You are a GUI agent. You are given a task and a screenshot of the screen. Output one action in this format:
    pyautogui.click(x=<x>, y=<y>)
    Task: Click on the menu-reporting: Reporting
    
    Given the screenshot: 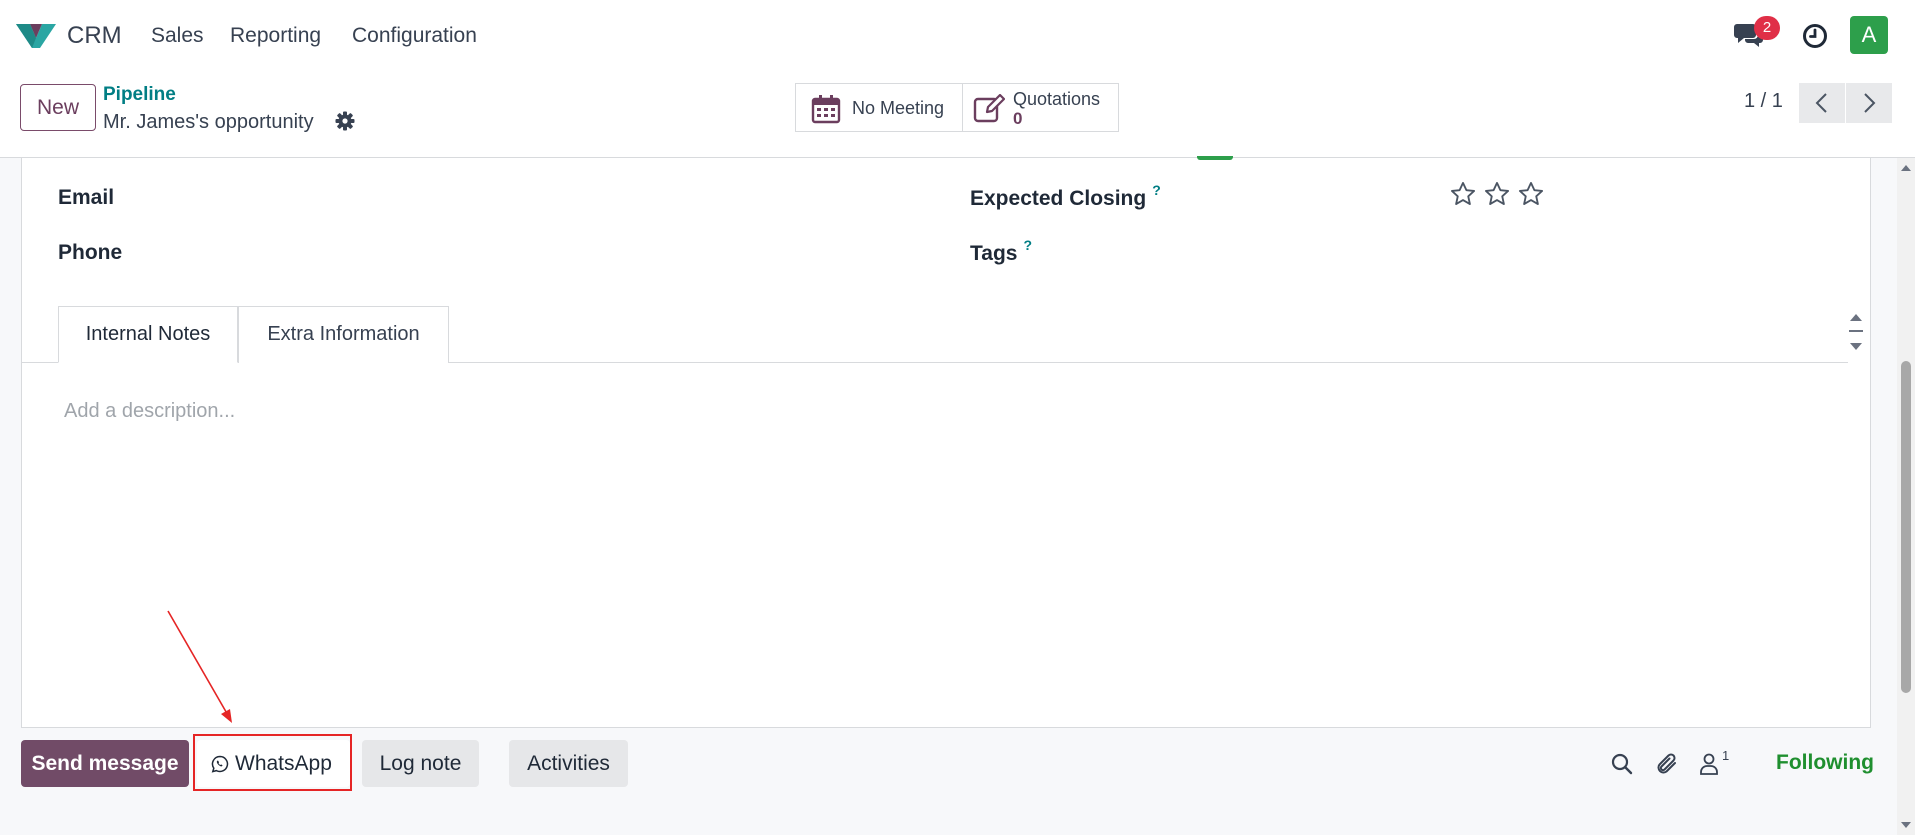 What is the action you would take?
    pyautogui.click(x=275, y=36)
    